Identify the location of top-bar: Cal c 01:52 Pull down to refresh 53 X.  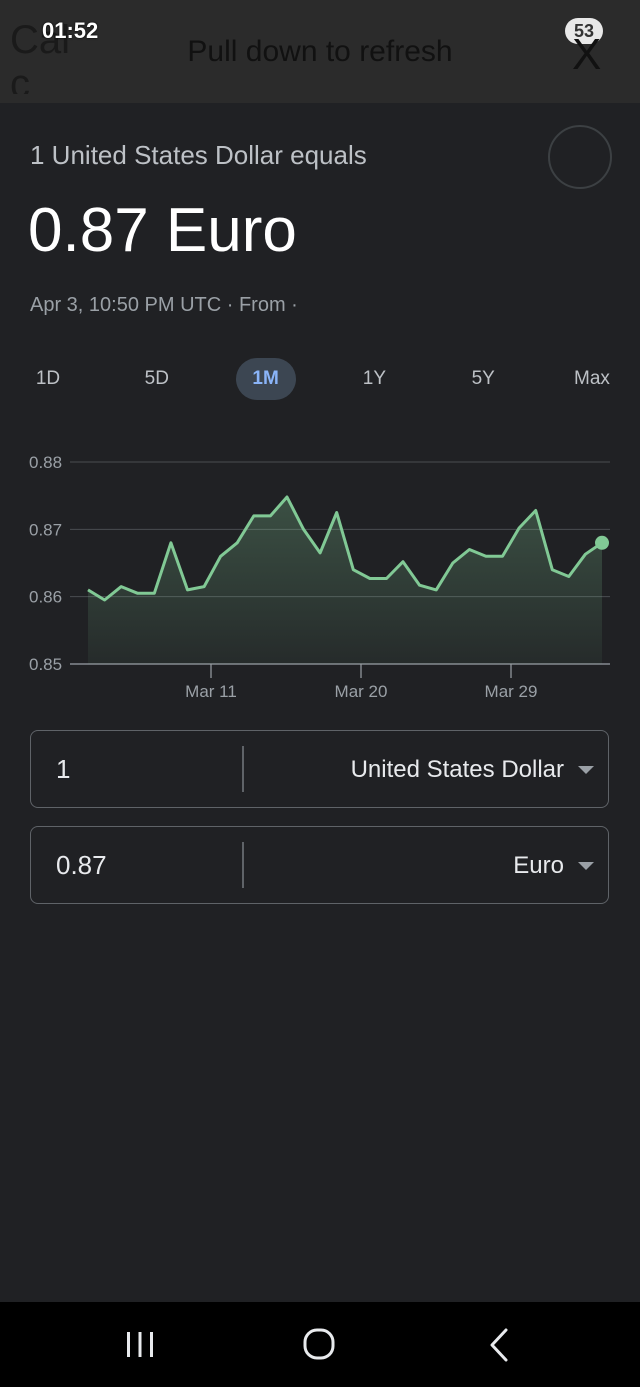
(320, 51).